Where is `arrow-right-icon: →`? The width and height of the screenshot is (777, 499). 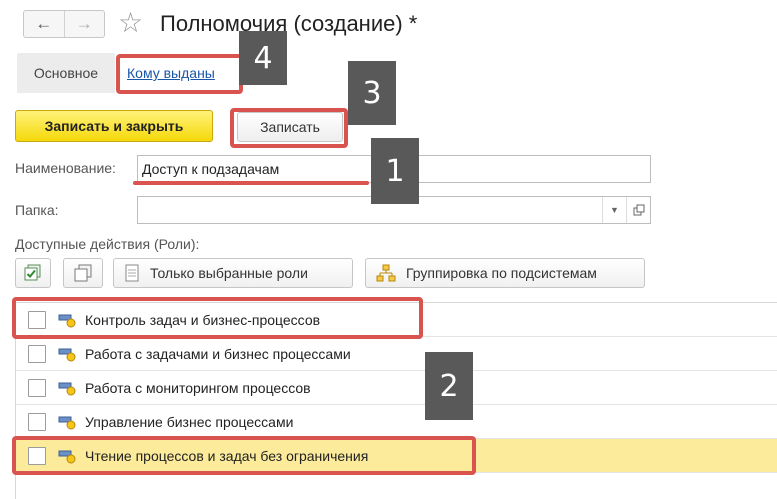 arrow-right-icon: → is located at coordinates (84, 23).